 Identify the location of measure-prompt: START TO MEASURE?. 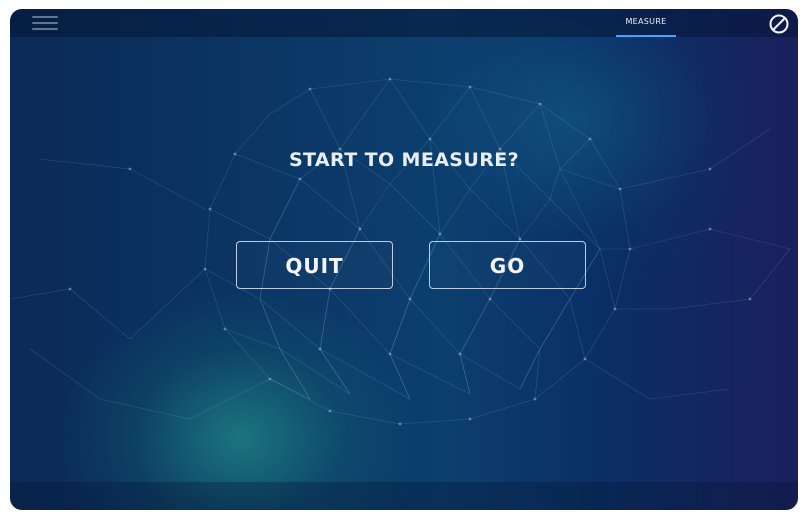
(404, 160).